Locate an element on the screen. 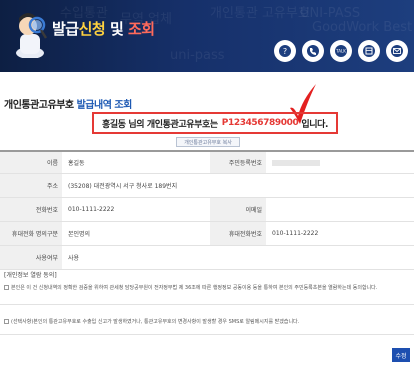  banner-title-suffix: 조회 is located at coordinates (141, 29).